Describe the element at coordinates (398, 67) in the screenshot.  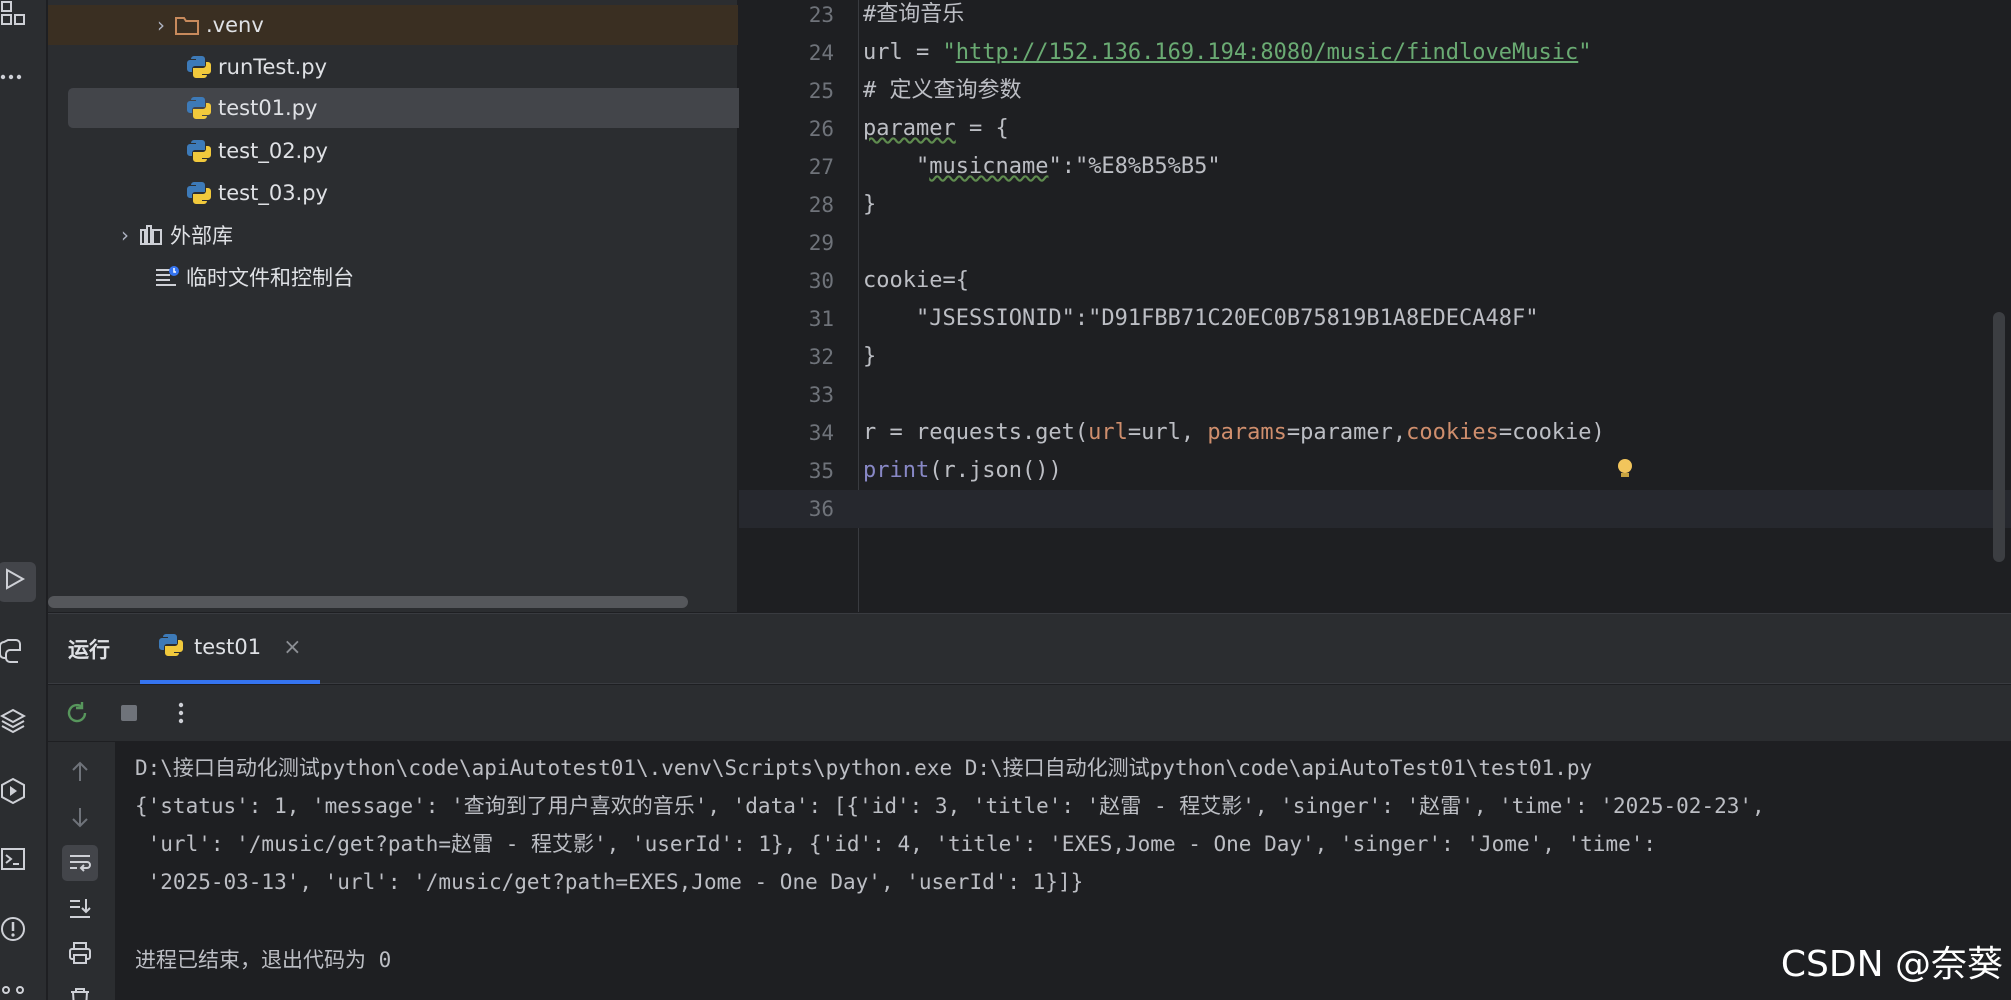
I see `tree-item-runtest: runTest.py` at that location.